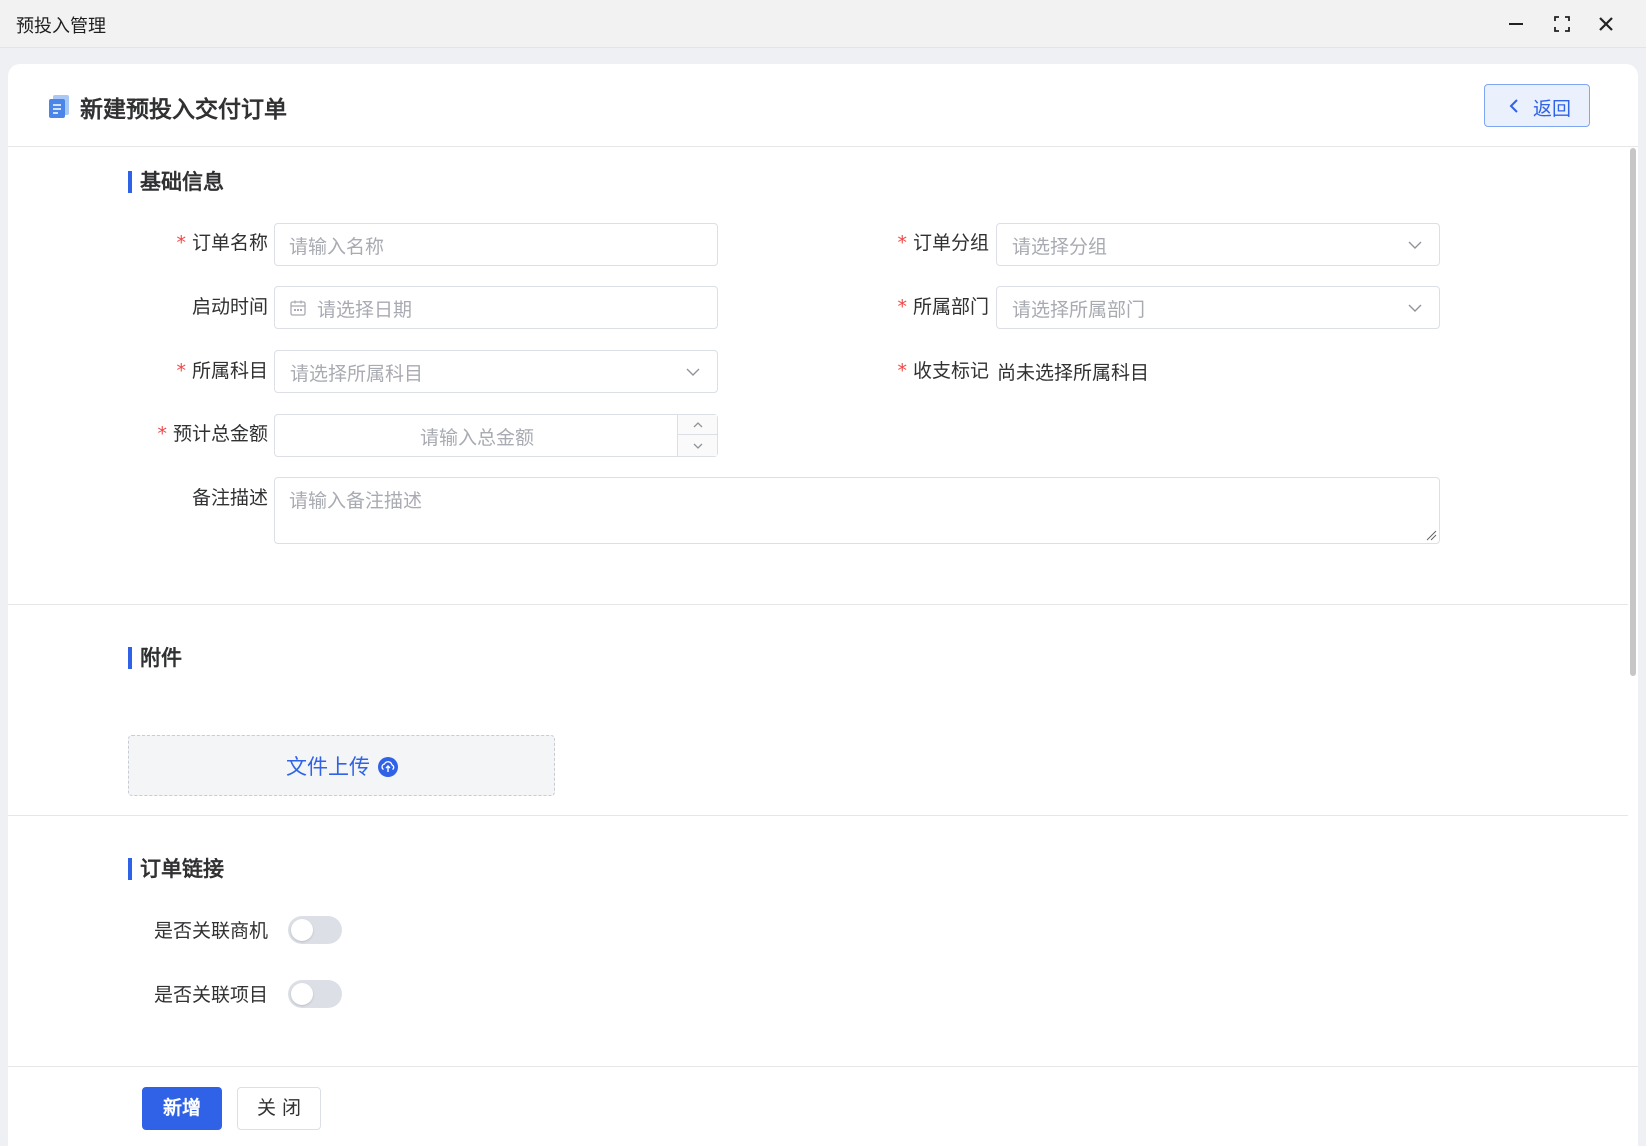 This screenshot has width=1646, height=1146. Describe the element at coordinates (476, 438) in the screenshot. I see `total-amount-placeholder: 请输入总金额` at that location.